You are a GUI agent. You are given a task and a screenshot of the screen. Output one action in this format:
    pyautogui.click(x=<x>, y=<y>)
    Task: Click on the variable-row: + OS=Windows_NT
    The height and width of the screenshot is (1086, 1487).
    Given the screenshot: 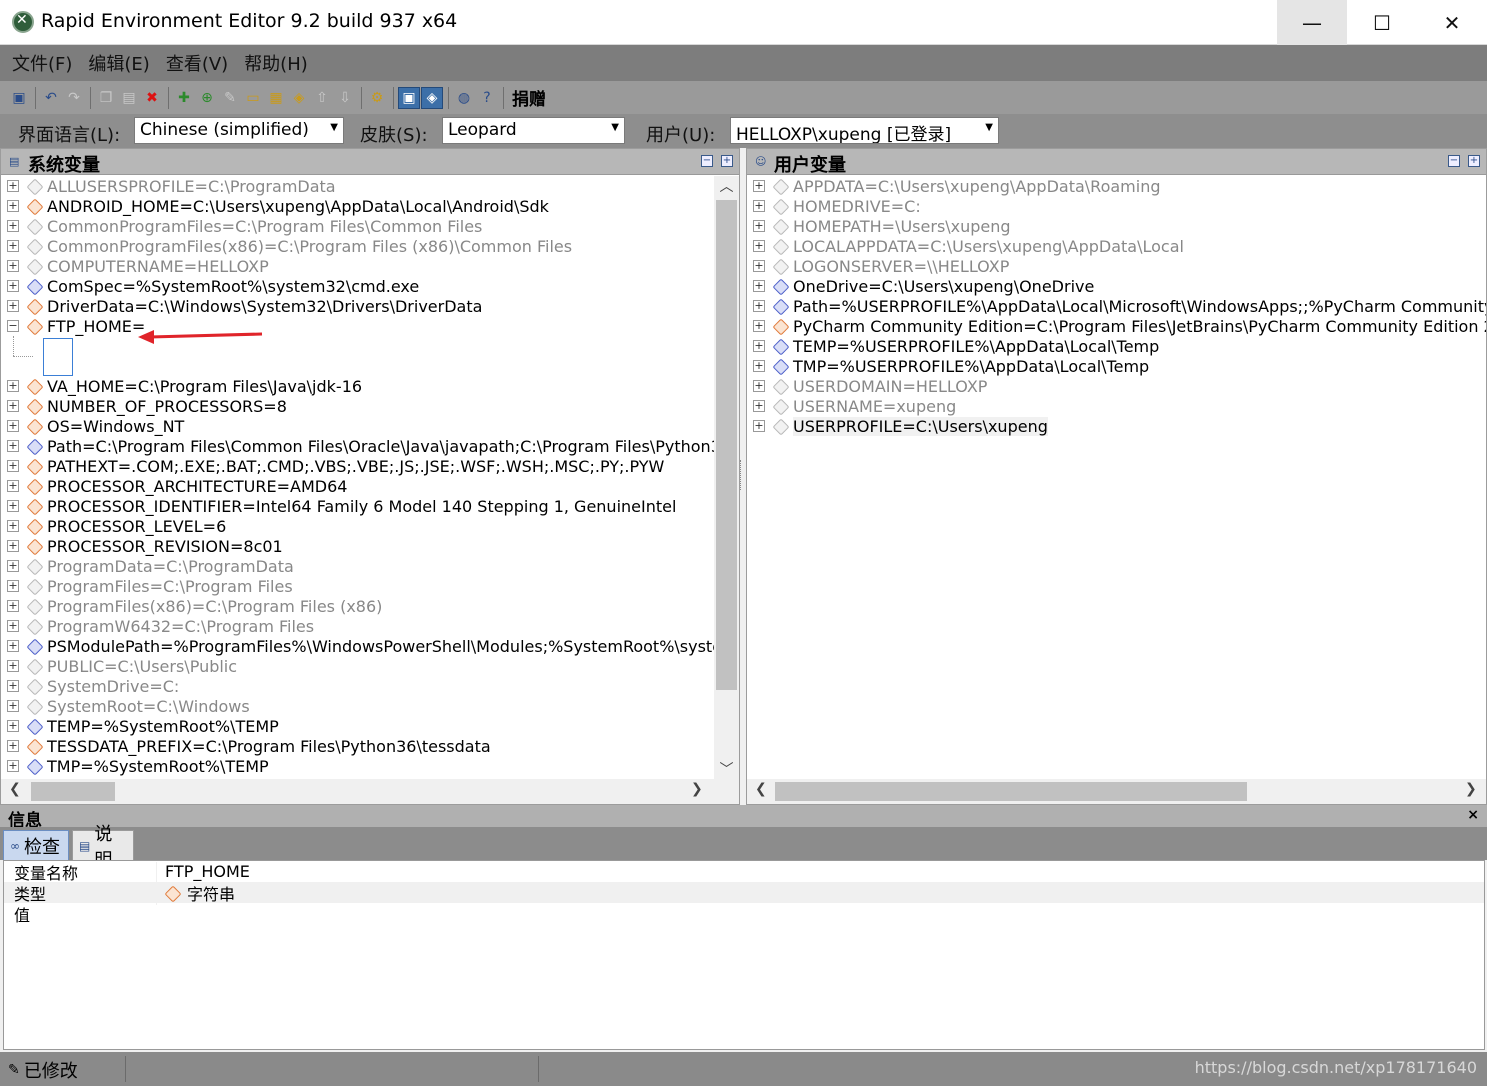 What is the action you would take?
    pyautogui.click(x=357, y=426)
    